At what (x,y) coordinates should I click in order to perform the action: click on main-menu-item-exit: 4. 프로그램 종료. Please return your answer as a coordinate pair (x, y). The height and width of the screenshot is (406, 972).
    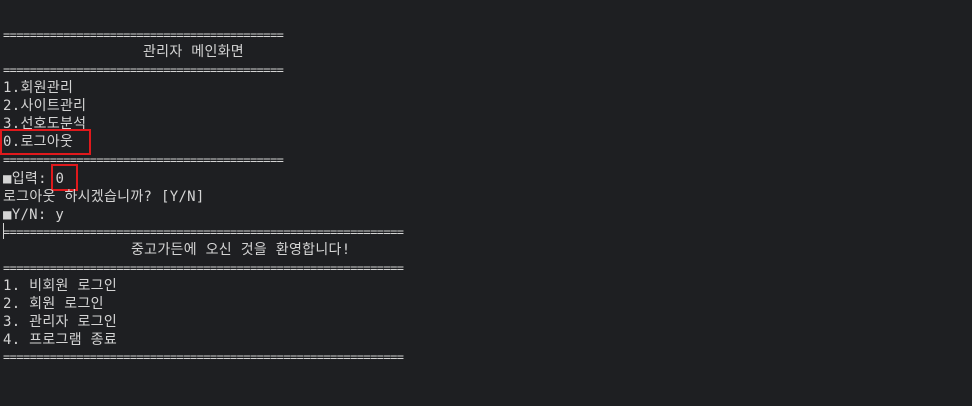
    Looking at the image, I should click on (60, 340).